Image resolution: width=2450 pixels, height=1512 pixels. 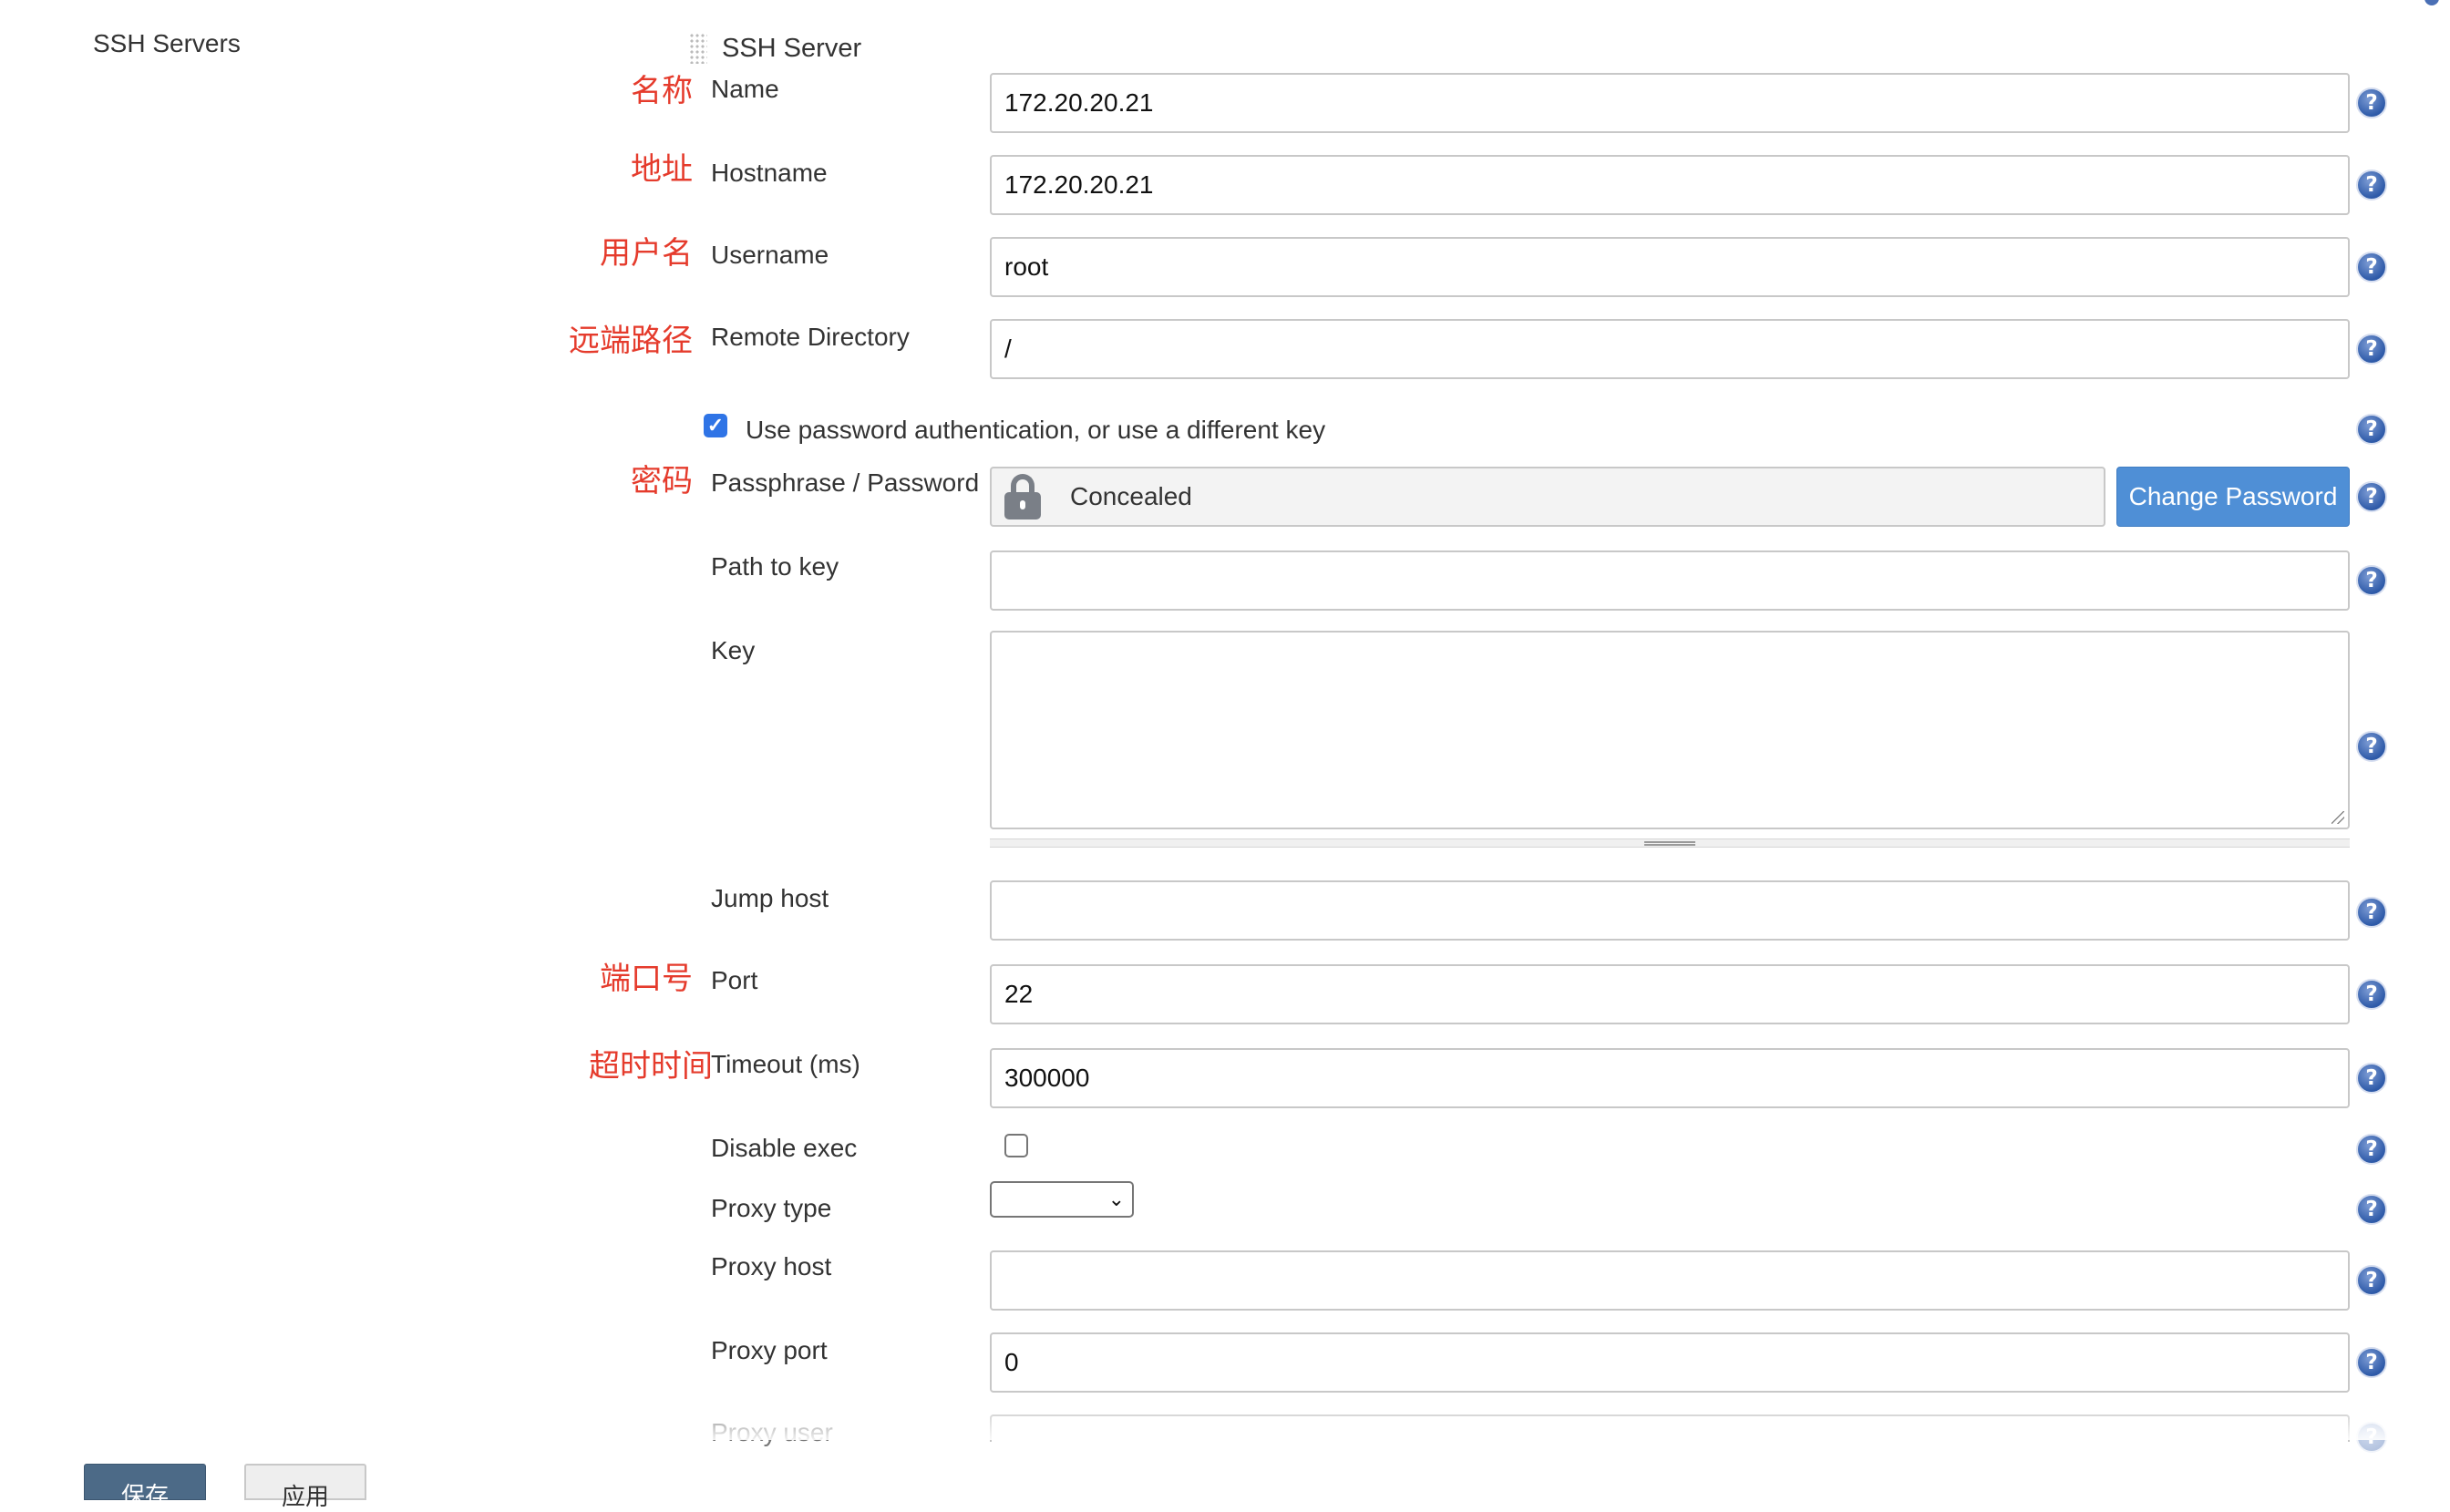 What do you see at coordinates (2338, 817) in the screenshot?
I see `resize-handle-icon` at bounding box center [2338, 817].